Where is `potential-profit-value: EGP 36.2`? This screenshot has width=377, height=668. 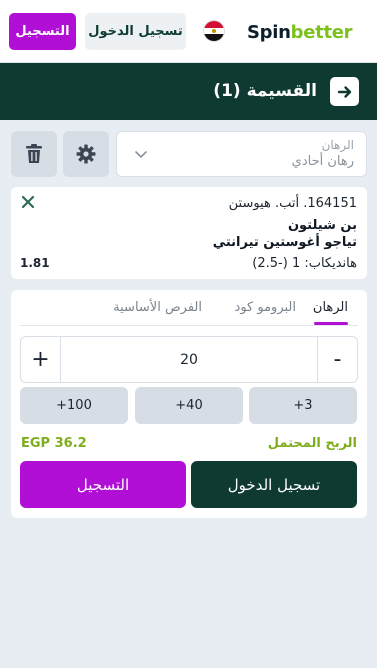
potential-profit-value: EGP 36.2 is located at coordinates (54, 443).